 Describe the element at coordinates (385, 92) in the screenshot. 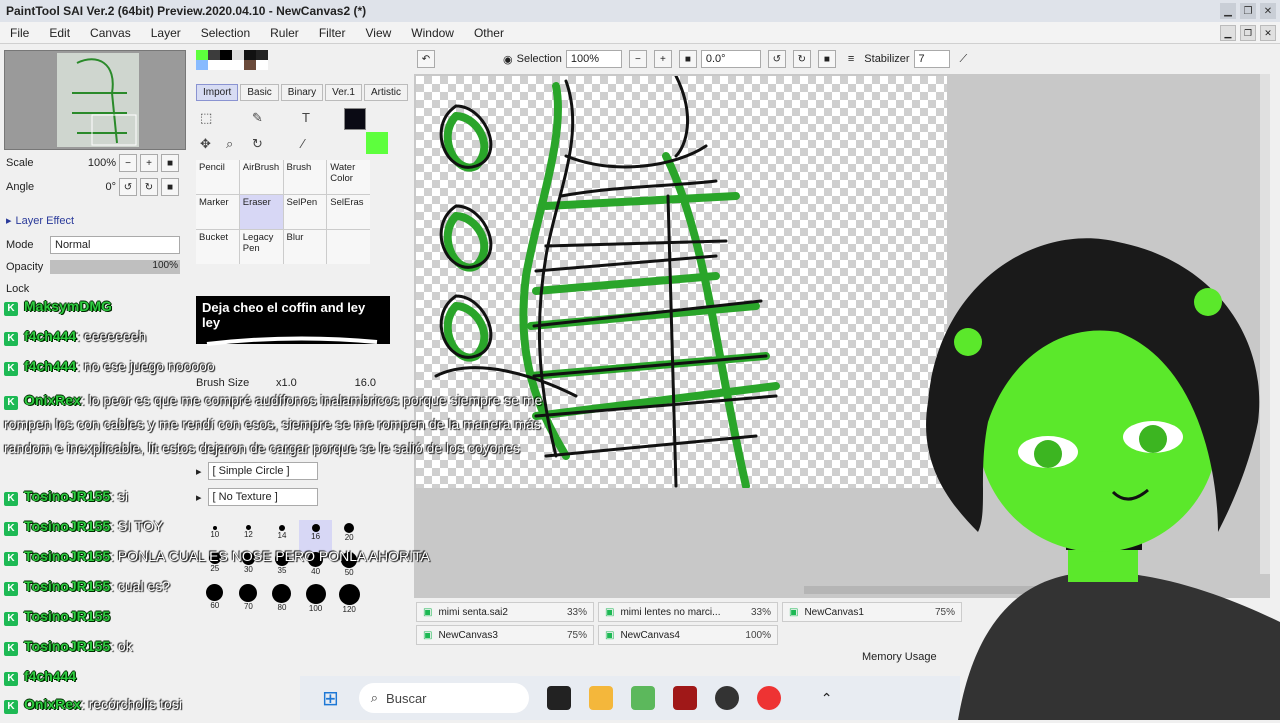

I see `tab-artistic: Artistic` at that location.